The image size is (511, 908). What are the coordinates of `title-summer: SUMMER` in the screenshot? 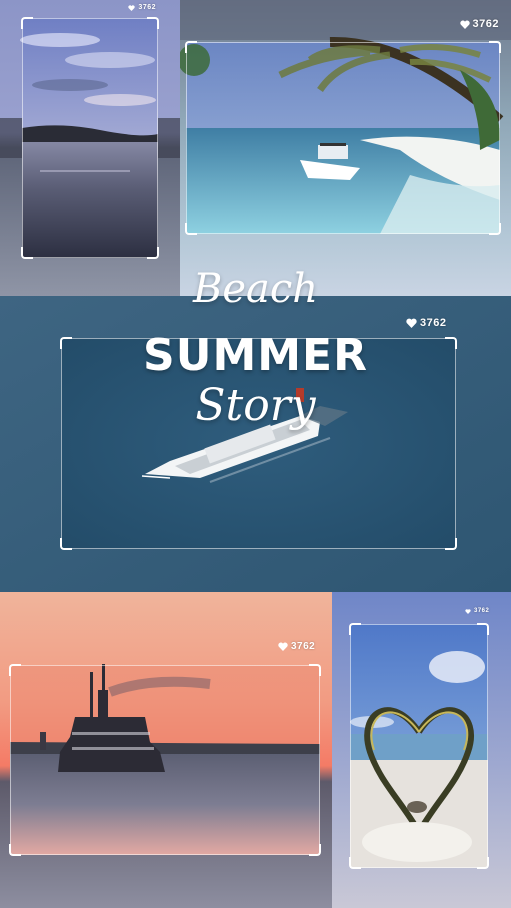 It's located at (255, 355).